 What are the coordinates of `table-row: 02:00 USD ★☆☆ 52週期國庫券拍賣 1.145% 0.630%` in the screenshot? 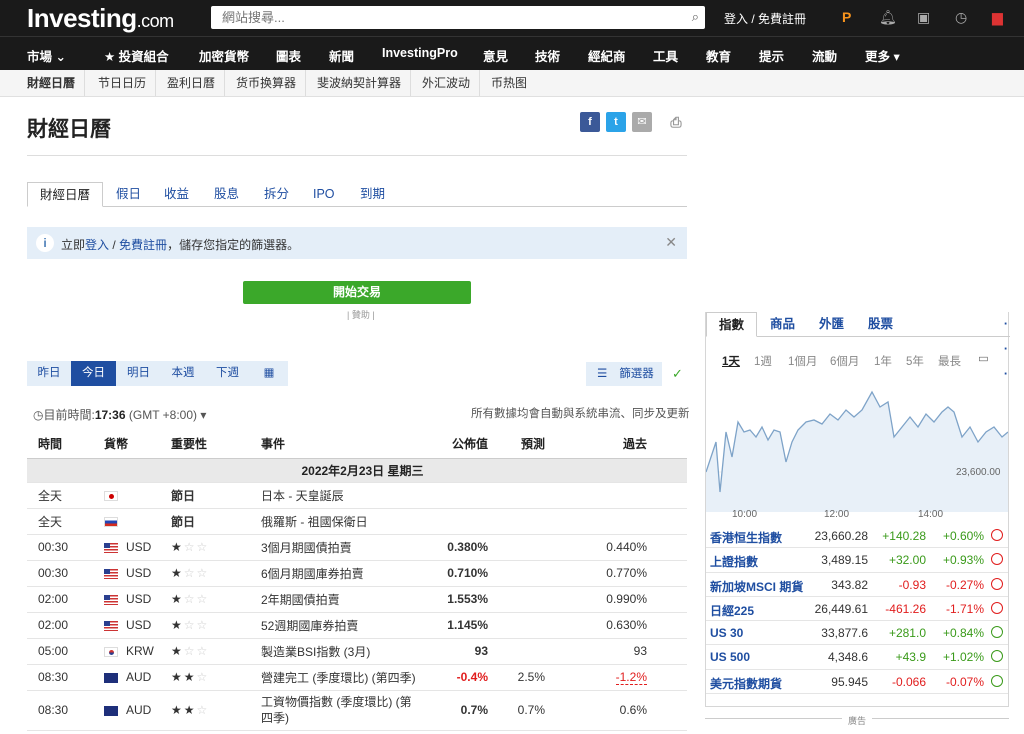 It's located at (357, 625).